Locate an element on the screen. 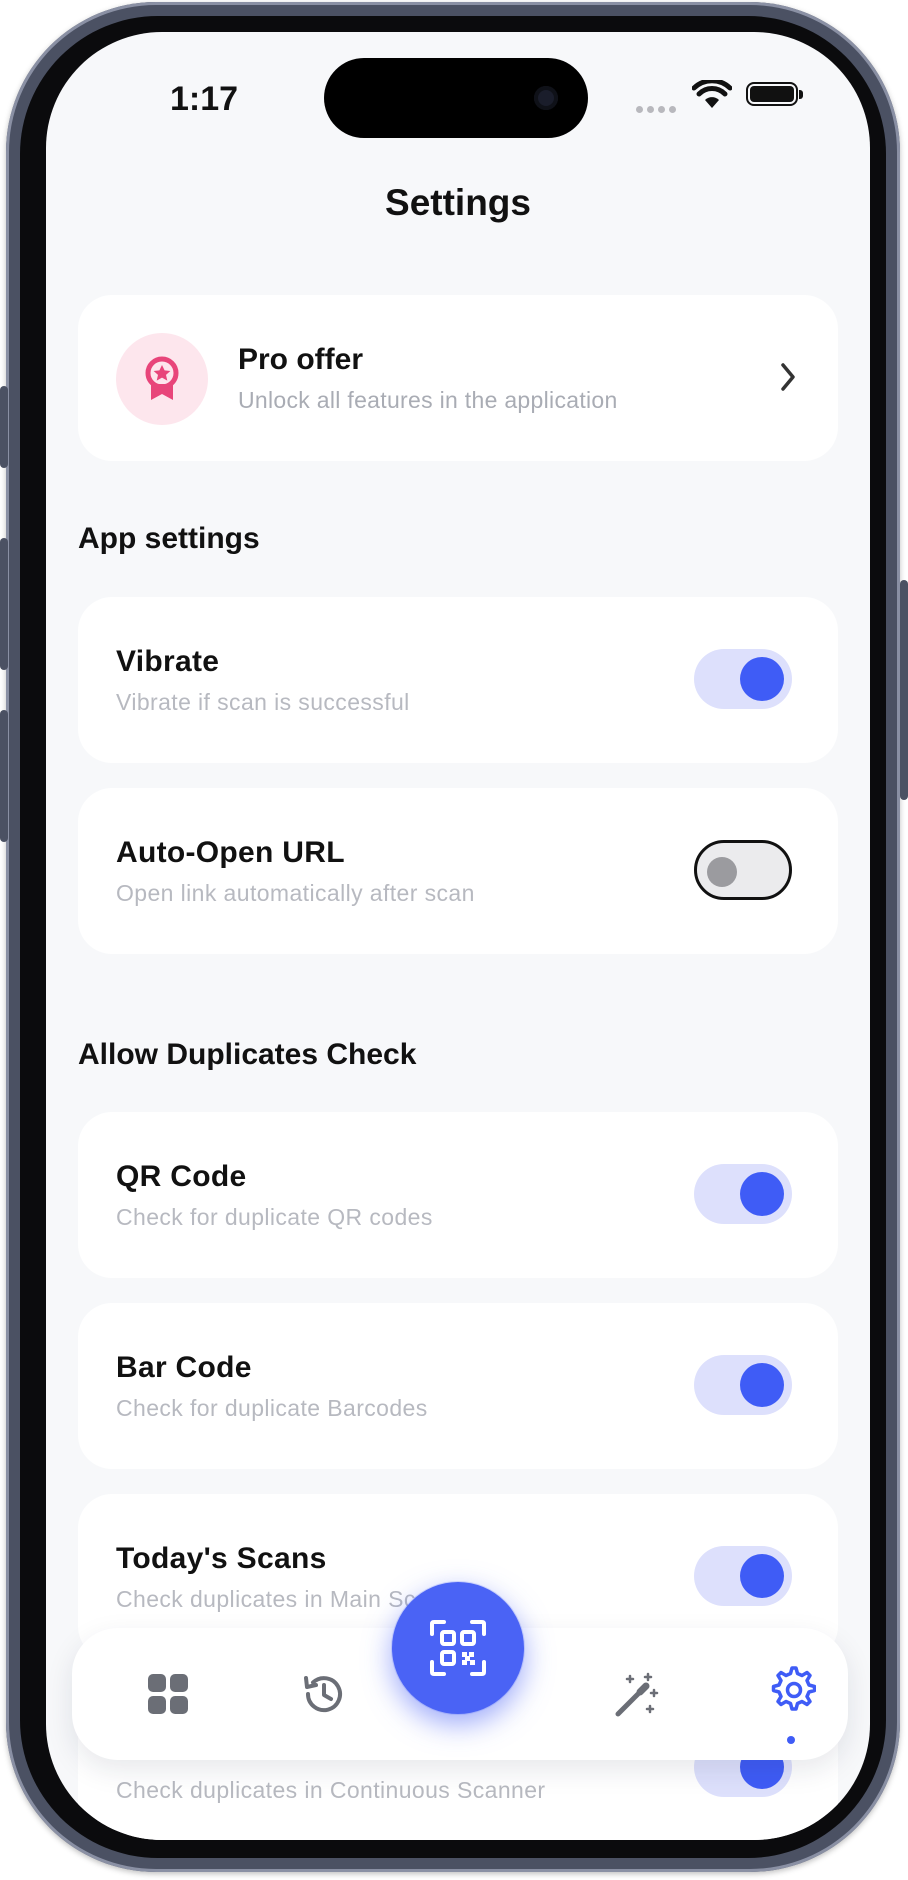  camera-icon is located at coordinates (546, 98).